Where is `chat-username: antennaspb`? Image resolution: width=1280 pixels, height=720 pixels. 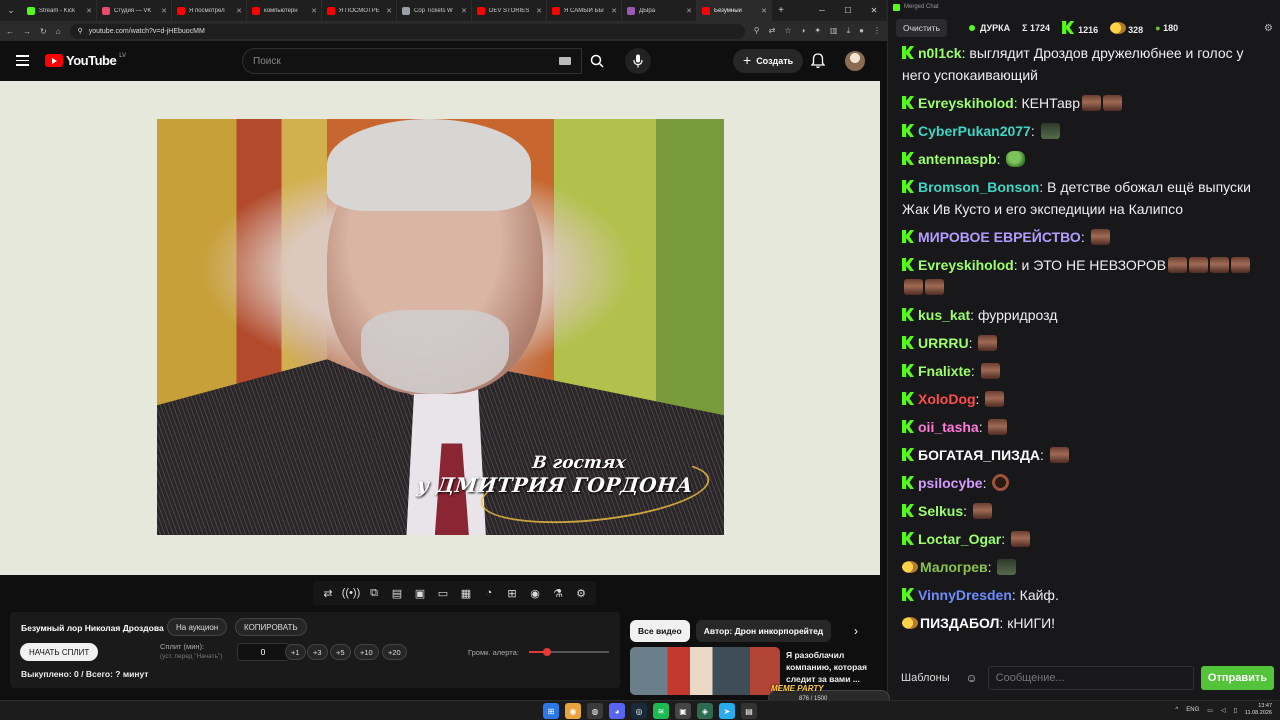
chat-username: antennaspb is located at coordinates (957, 159).